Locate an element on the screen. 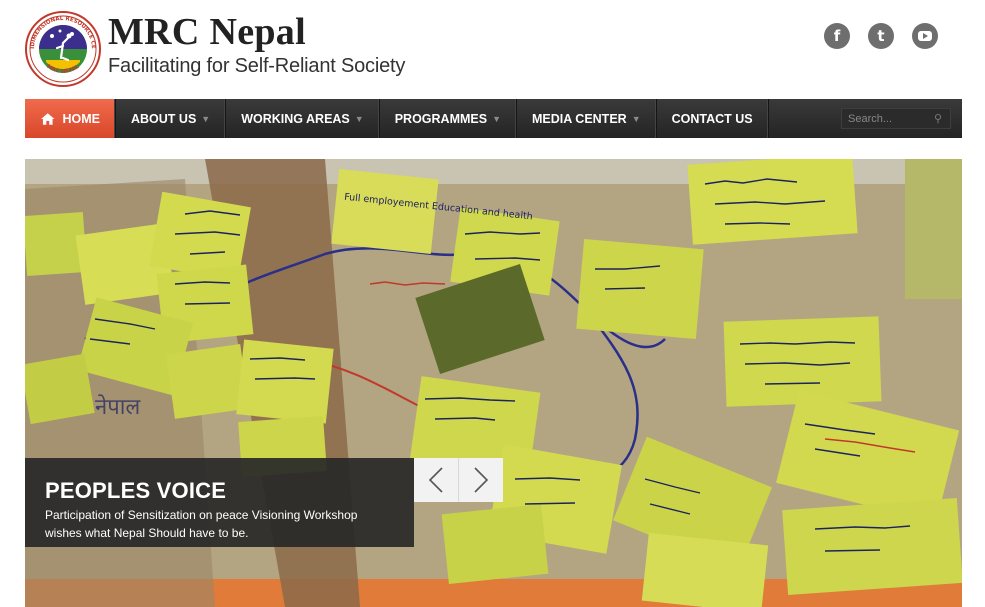 This screenshot has height=607, width=985. nav-working-areas: WORKING AREAS ▼ is located at coordinates (303, 118).